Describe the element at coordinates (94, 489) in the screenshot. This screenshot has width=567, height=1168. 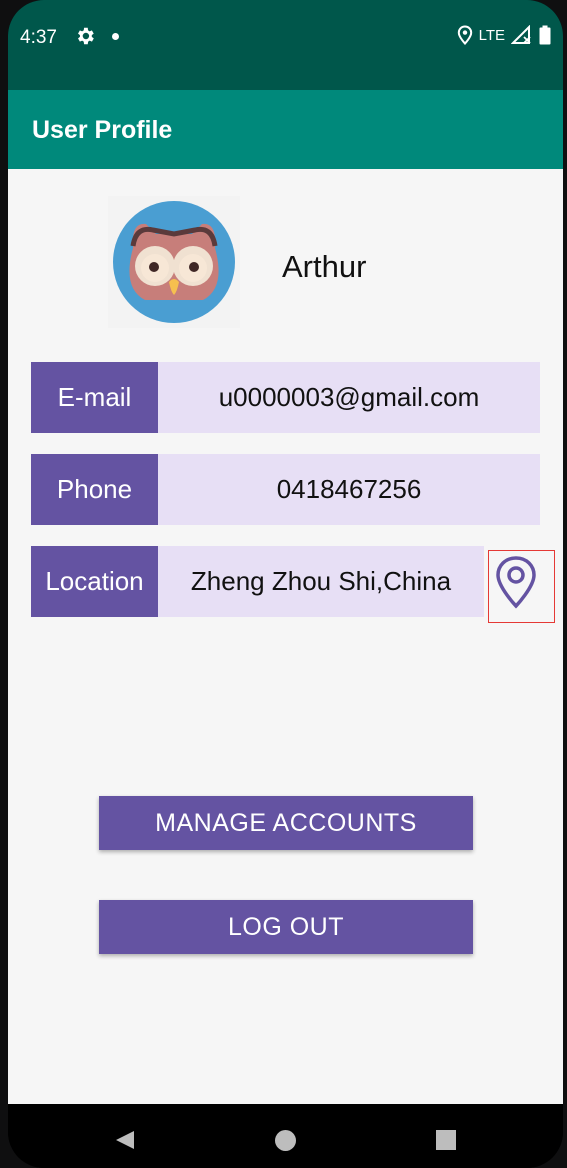
I see `phone-label: Phone` at that location.